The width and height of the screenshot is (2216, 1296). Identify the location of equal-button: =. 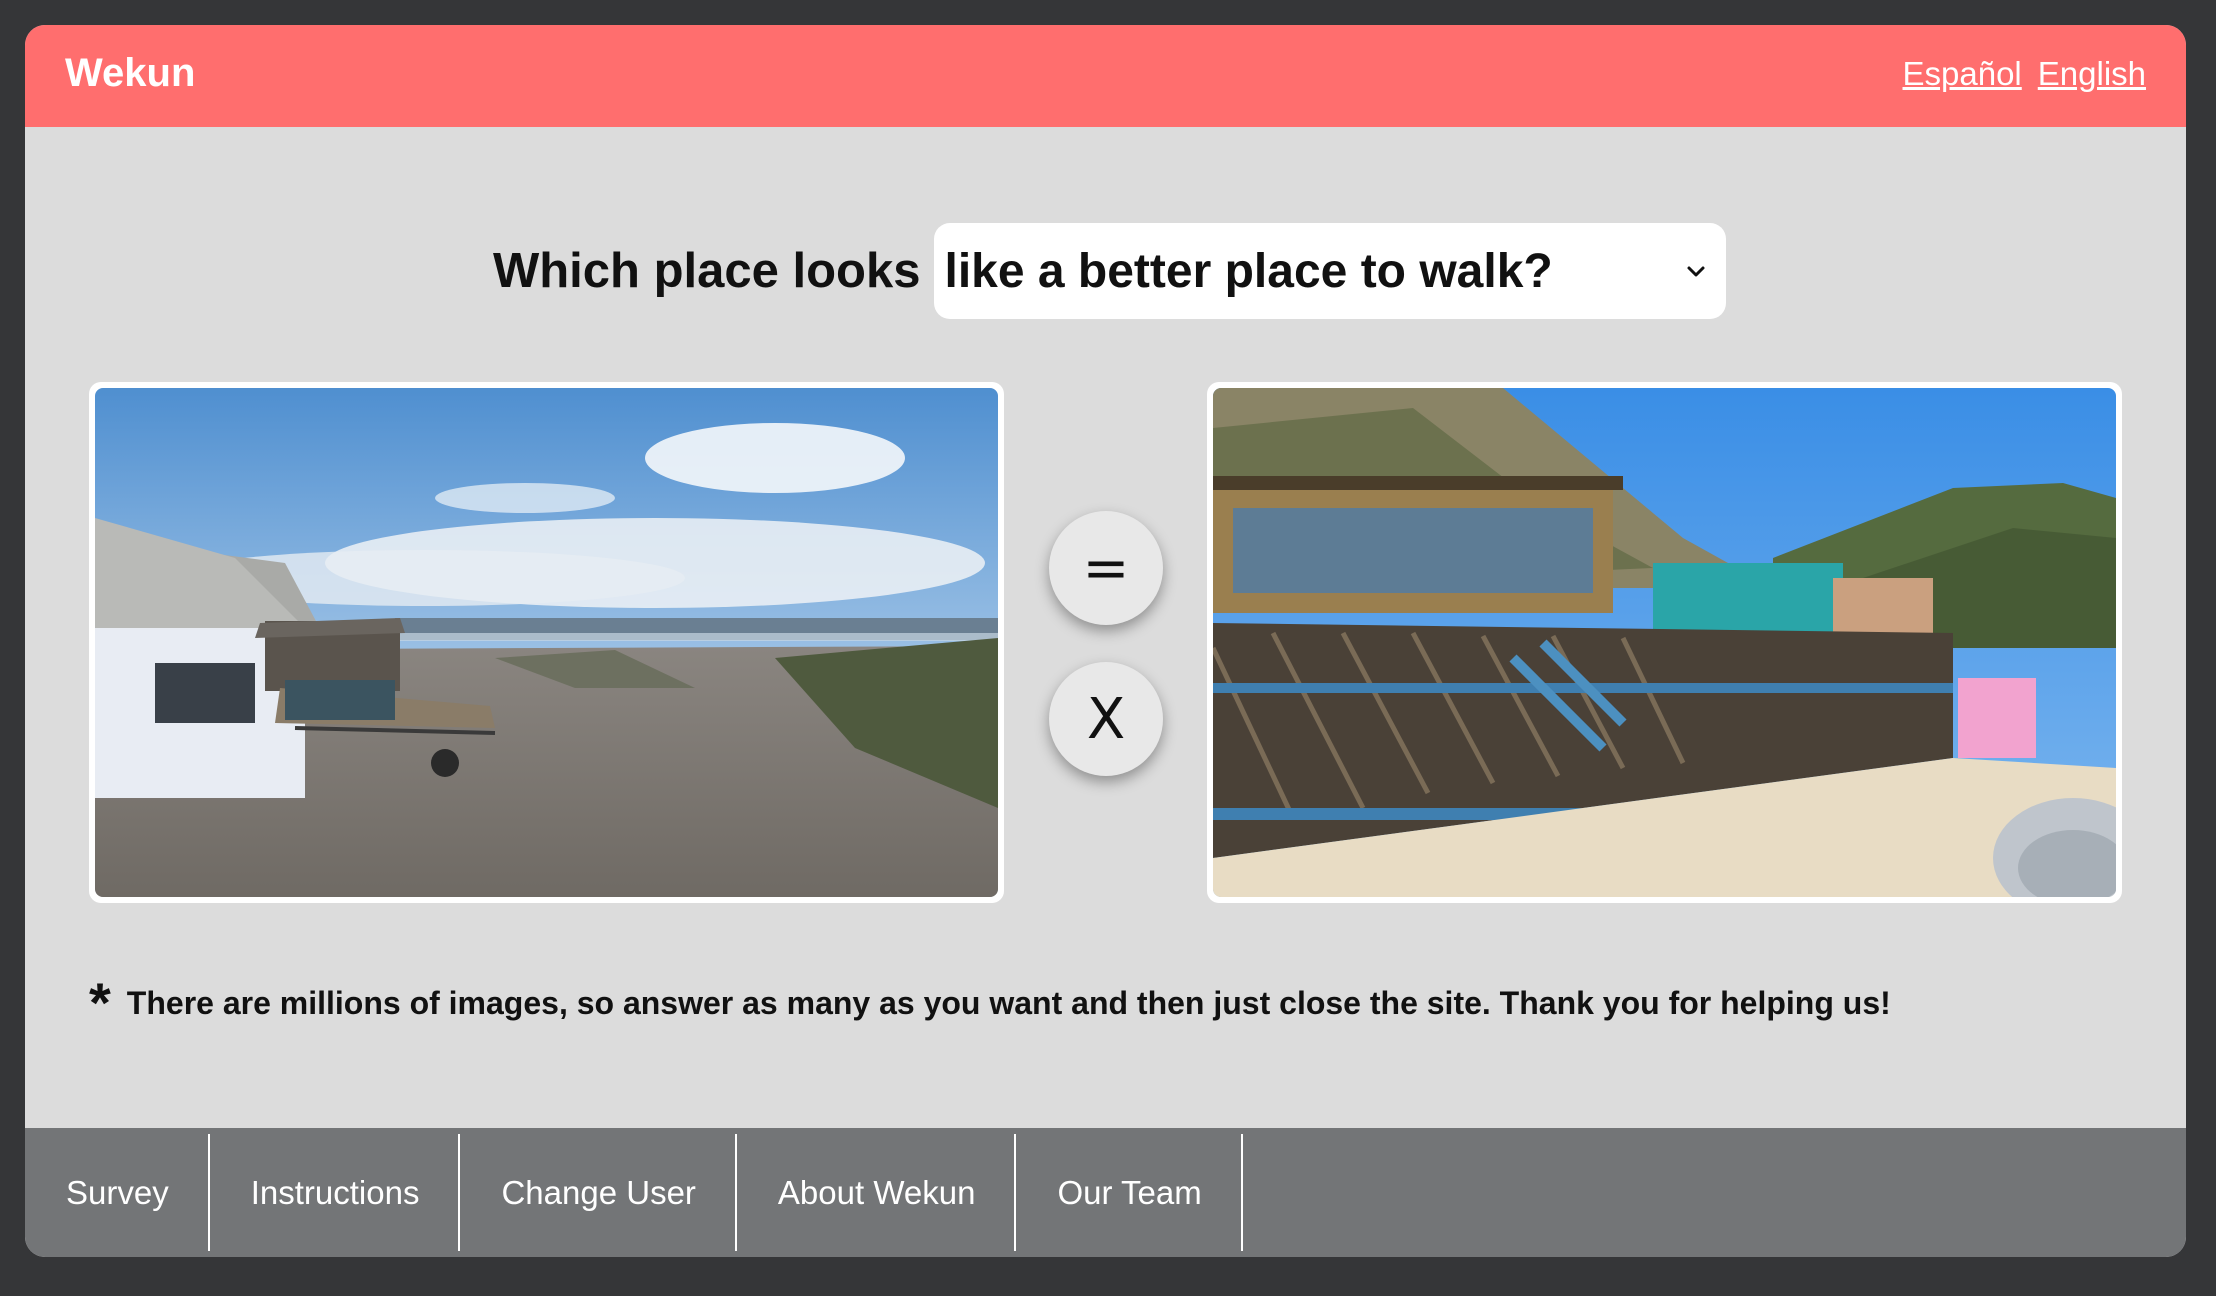
(1106, 568).